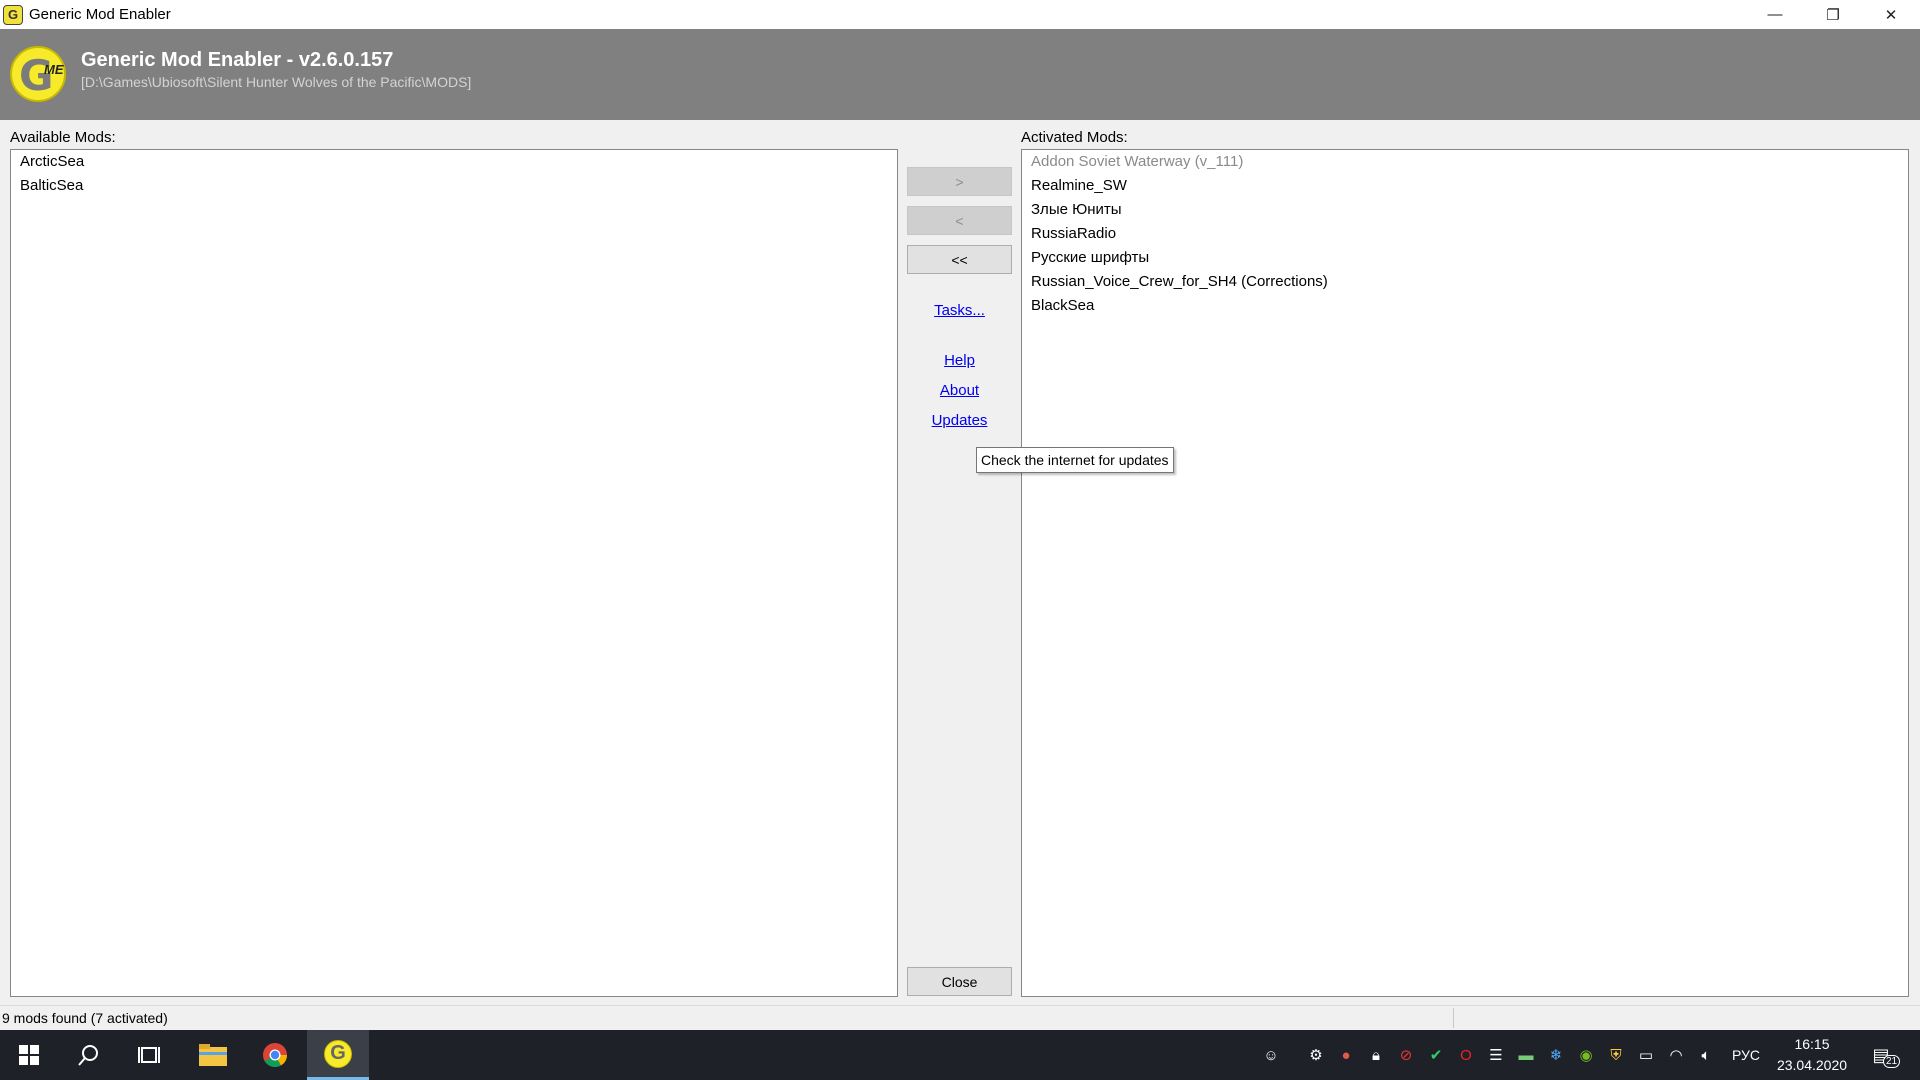 Image resolution: width=1920 pixels, height=1080 pixels. Describe the element at coordinates (1436, 1055) in the screenshot. I see `shield-check-icon: ✔` at that location.